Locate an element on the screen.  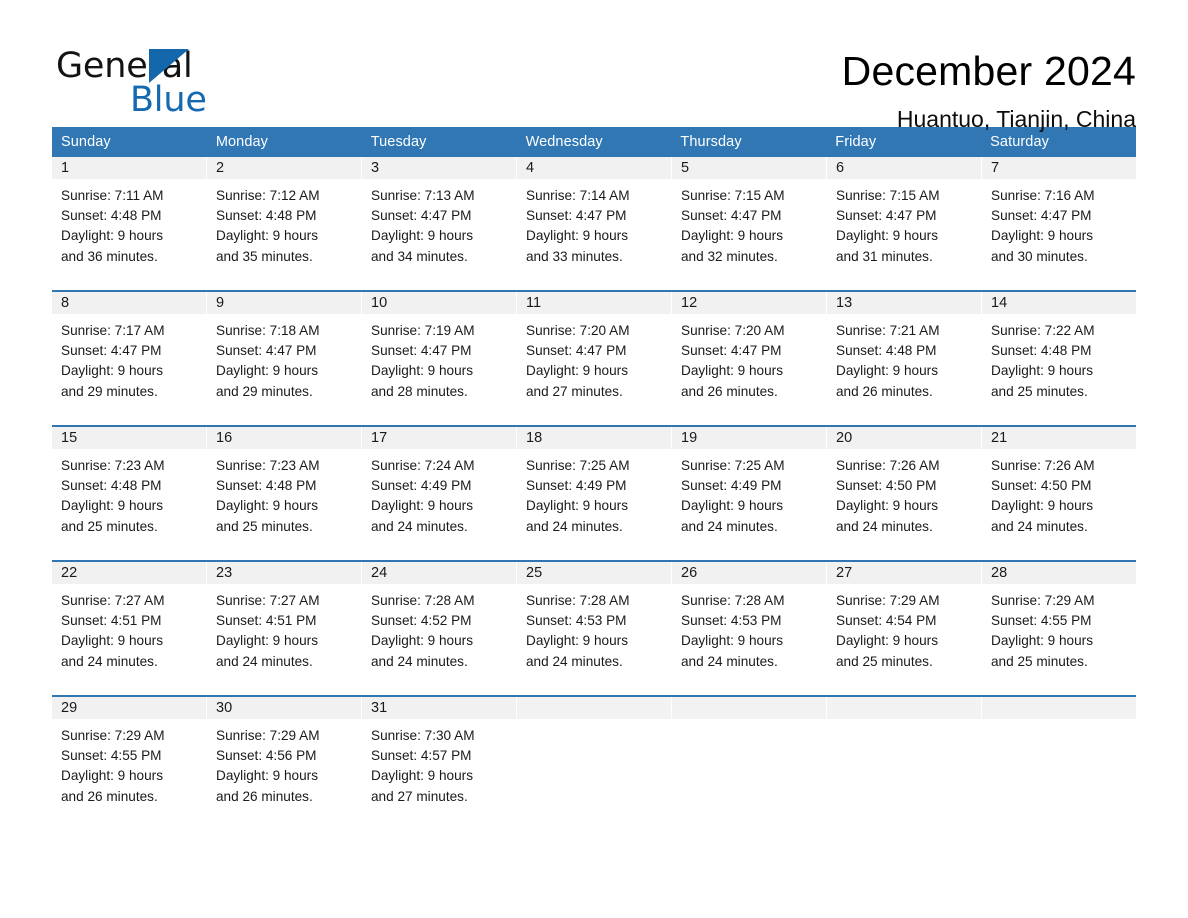
day-number-band: 15 is located at coordinates (129, 438).